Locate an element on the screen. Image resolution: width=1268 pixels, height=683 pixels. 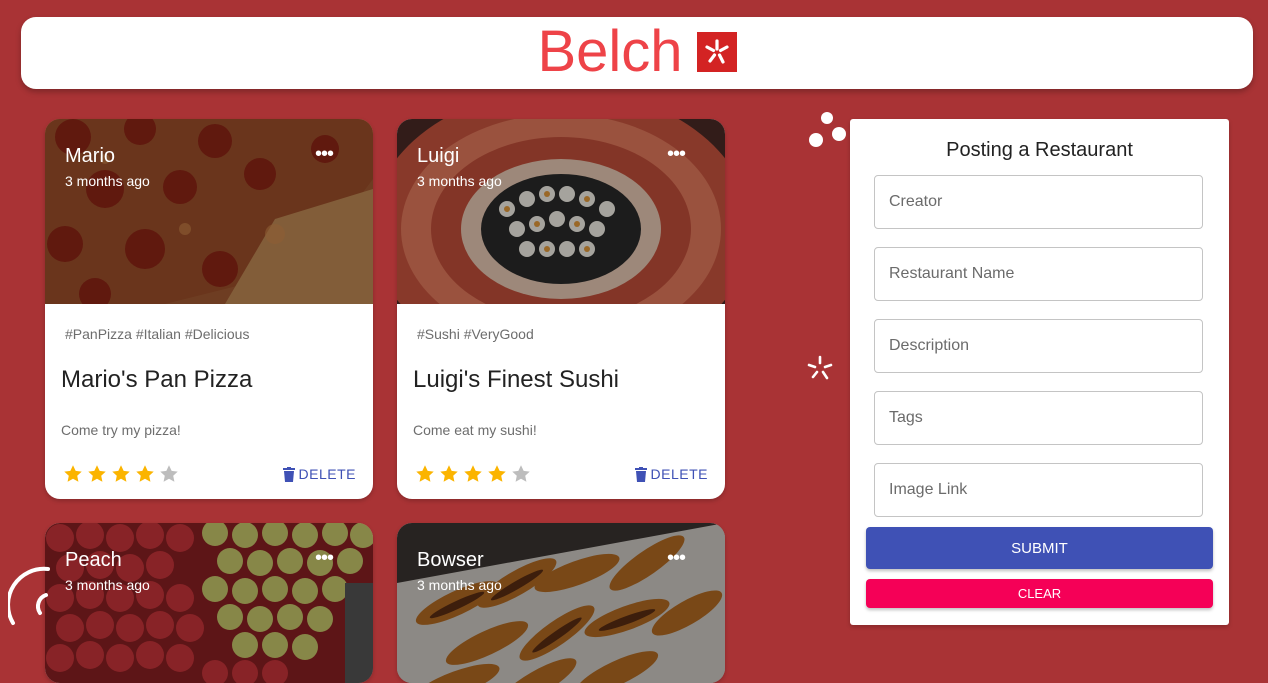
brand-title: Belch is located at coordinates (609, 52).